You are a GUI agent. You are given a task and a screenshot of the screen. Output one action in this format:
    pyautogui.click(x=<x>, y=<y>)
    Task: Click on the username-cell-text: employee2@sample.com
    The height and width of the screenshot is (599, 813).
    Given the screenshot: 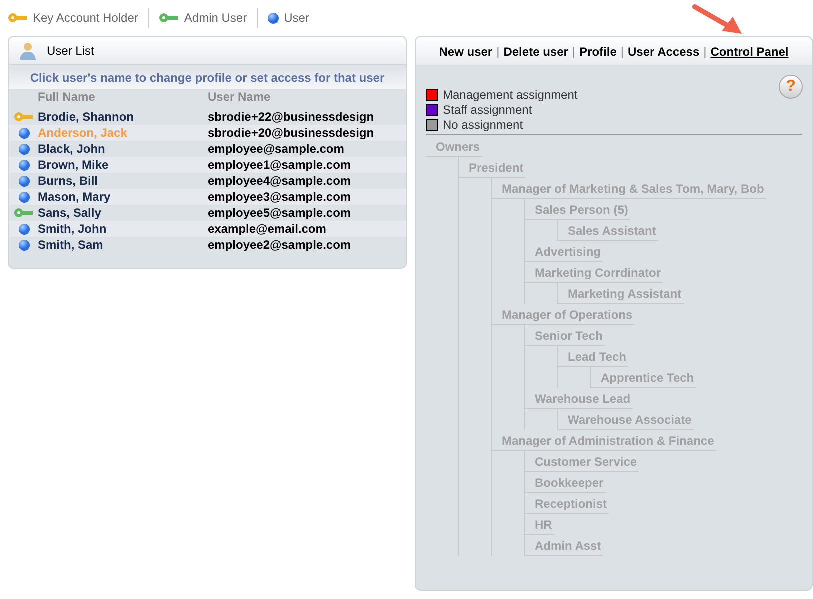 What is the action you would take?
    pyautogui.click(x=280, y=245)
    